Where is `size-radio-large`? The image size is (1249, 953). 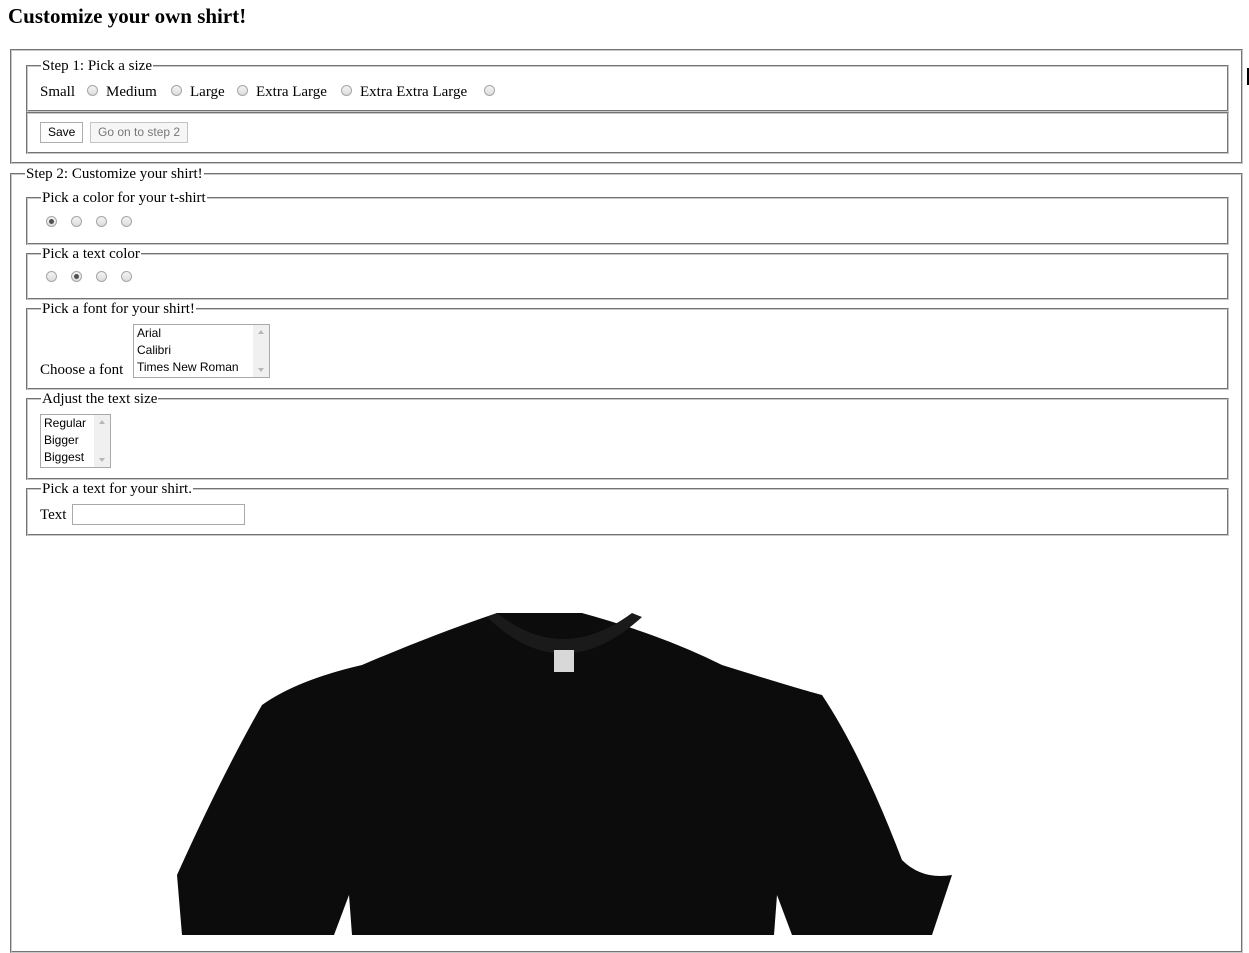 size-radio-large is located at coordinates (242, 90).